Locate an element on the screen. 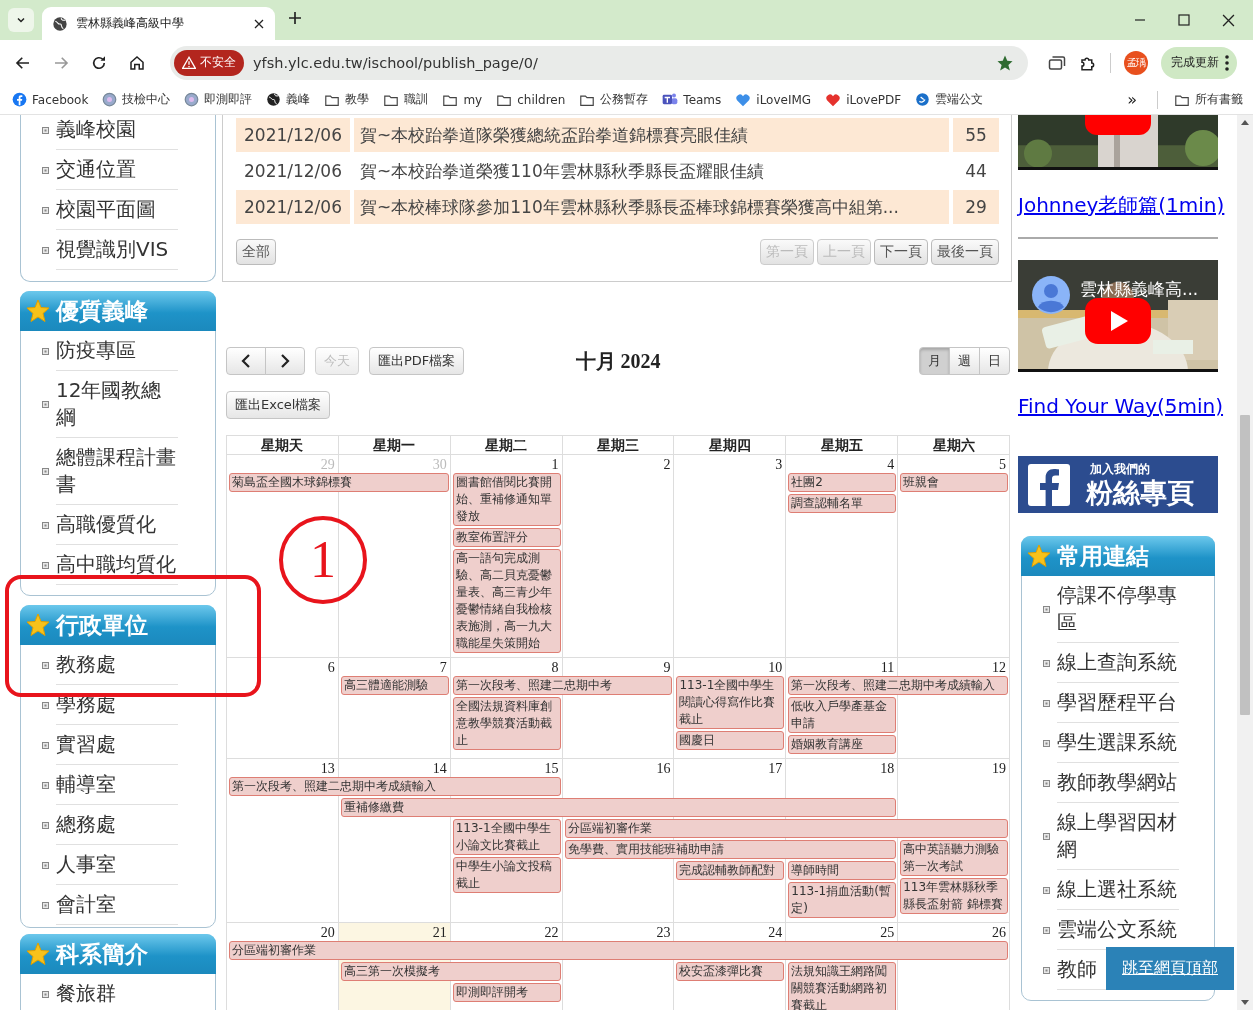 Image resolution: width=1253 pixels, height=1010 pixels. all-button: 全部 is located at coordinates (256, 252).